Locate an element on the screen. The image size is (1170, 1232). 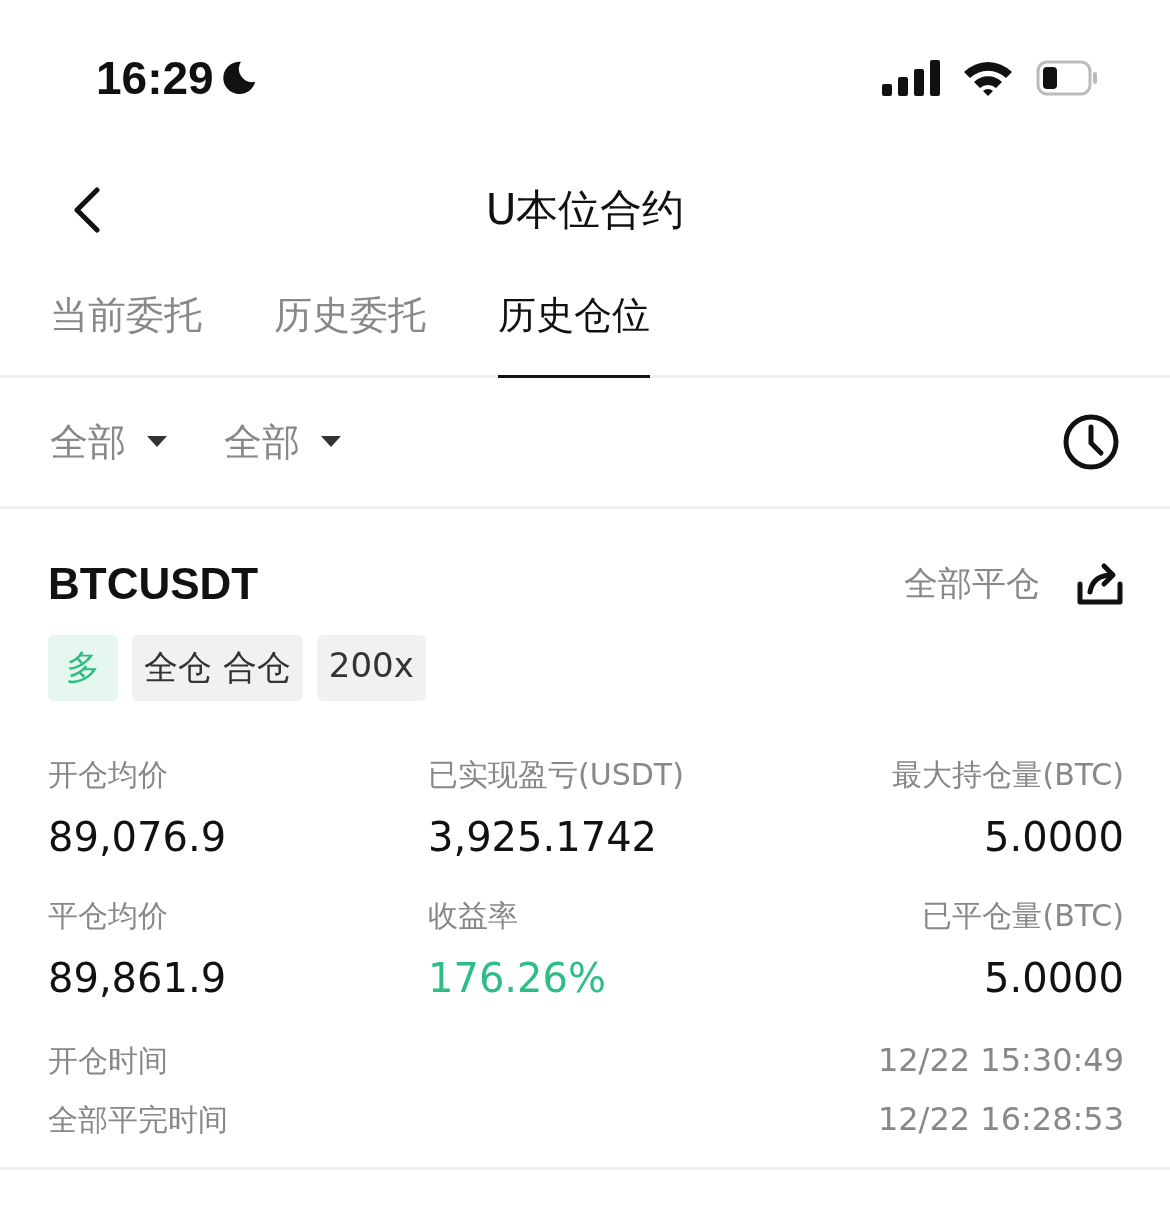
back-icon is located at coordinates (87, 210).